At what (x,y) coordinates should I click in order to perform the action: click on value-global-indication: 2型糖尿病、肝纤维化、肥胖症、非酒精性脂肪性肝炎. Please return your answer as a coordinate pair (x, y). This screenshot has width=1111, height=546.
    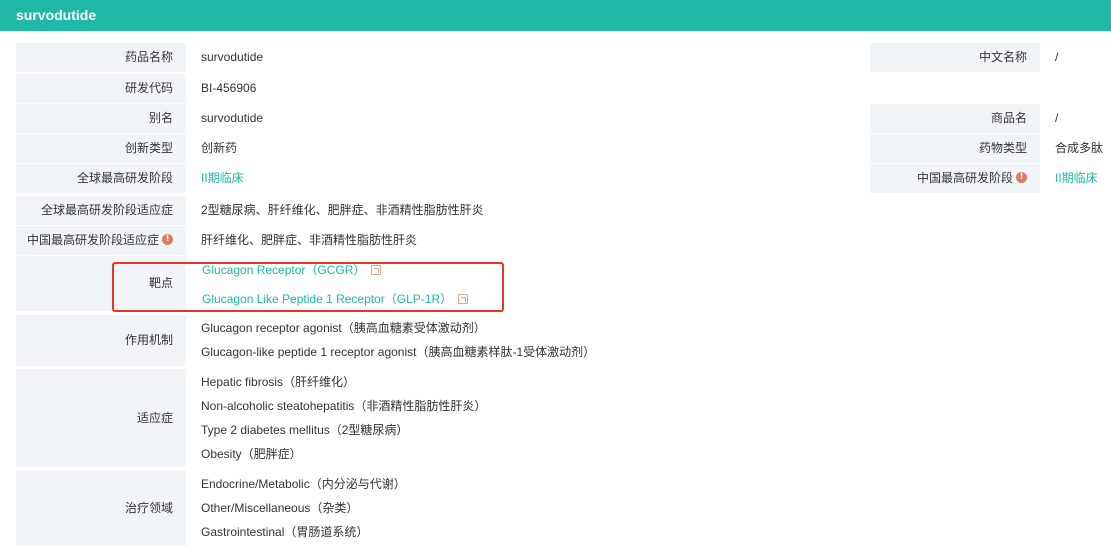
    Looking at the image, I should click on (342, 210).